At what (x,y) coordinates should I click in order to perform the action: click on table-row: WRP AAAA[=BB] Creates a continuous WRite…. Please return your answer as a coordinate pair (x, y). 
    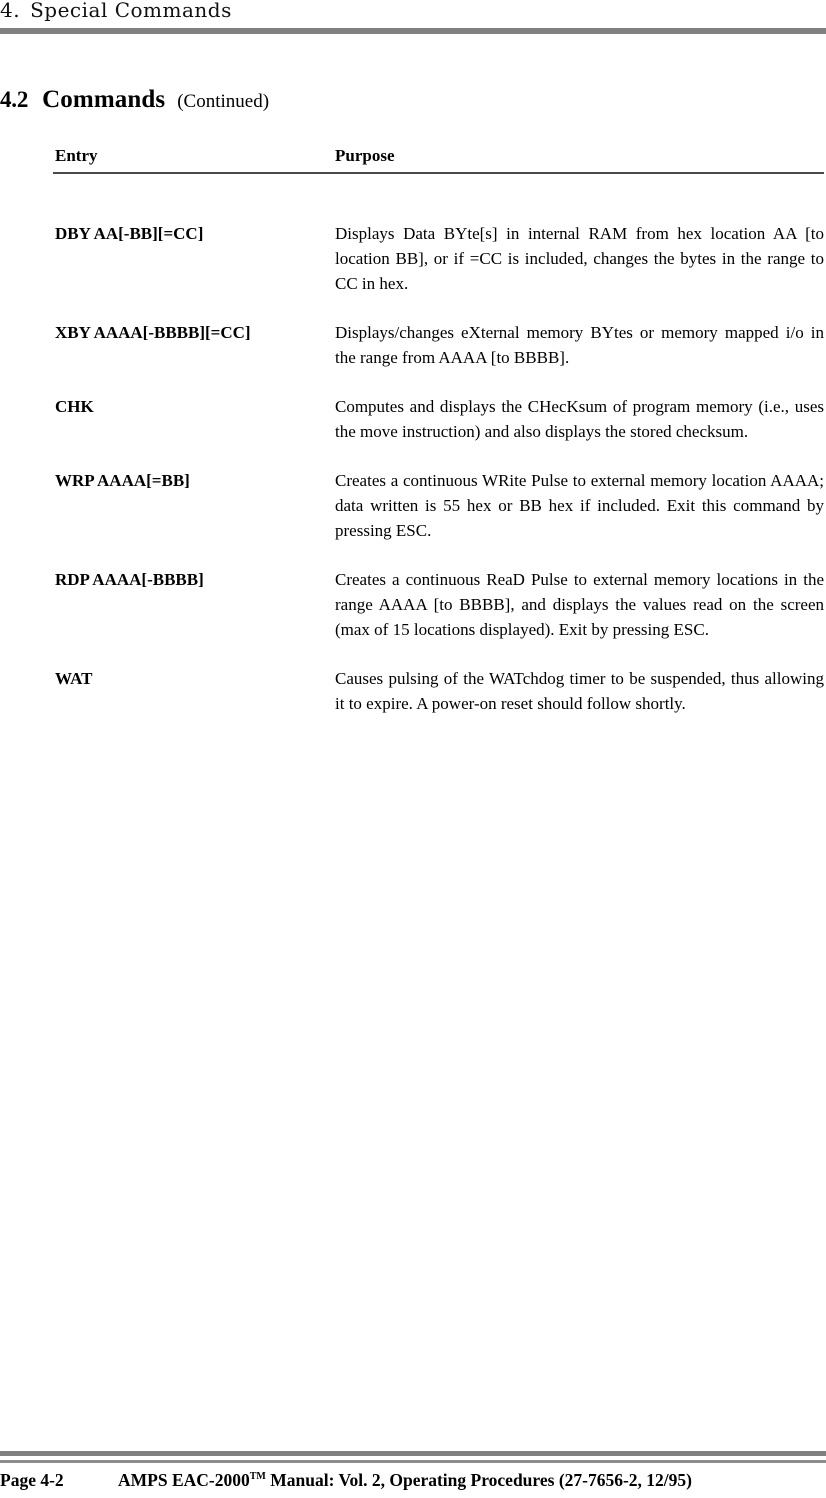
    Looking at the image, I should click on (438, 505).